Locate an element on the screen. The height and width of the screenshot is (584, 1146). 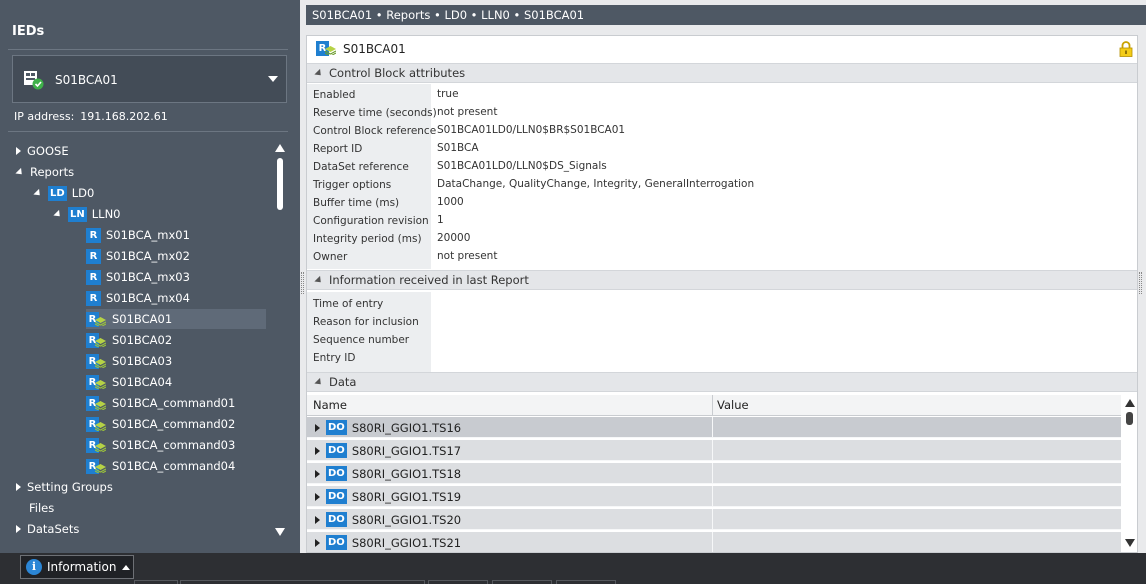
tree-item-report: R S01BCA_command02 is located at coordinates (160, 424).